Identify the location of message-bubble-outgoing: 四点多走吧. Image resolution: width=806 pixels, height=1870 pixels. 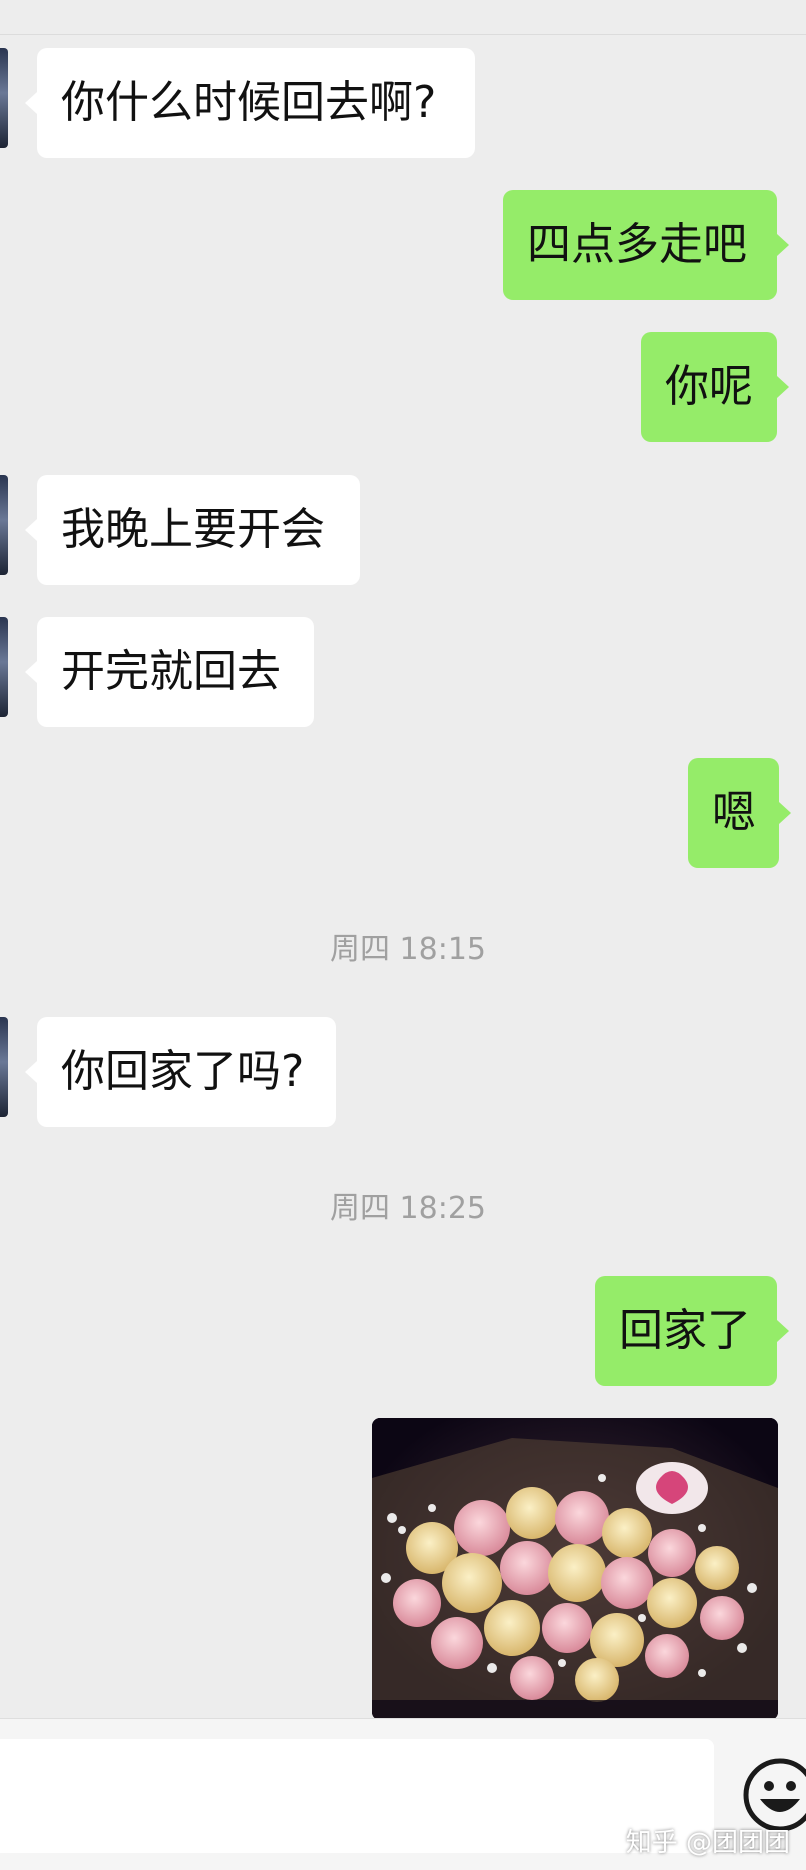
(646, 245).